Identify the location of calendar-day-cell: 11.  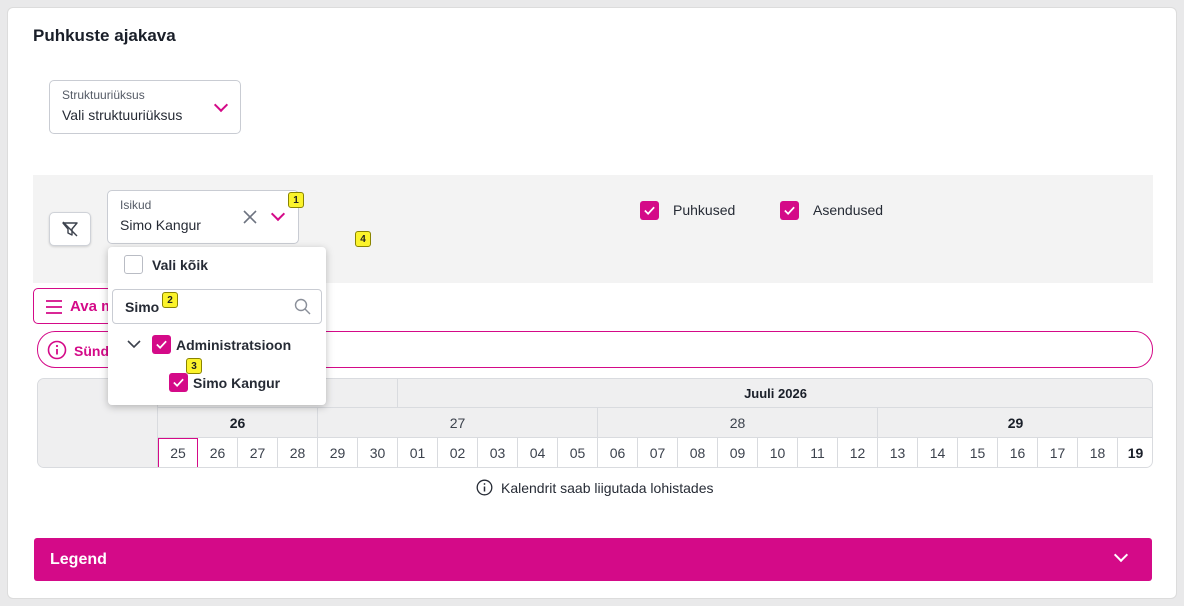
(818, 452).